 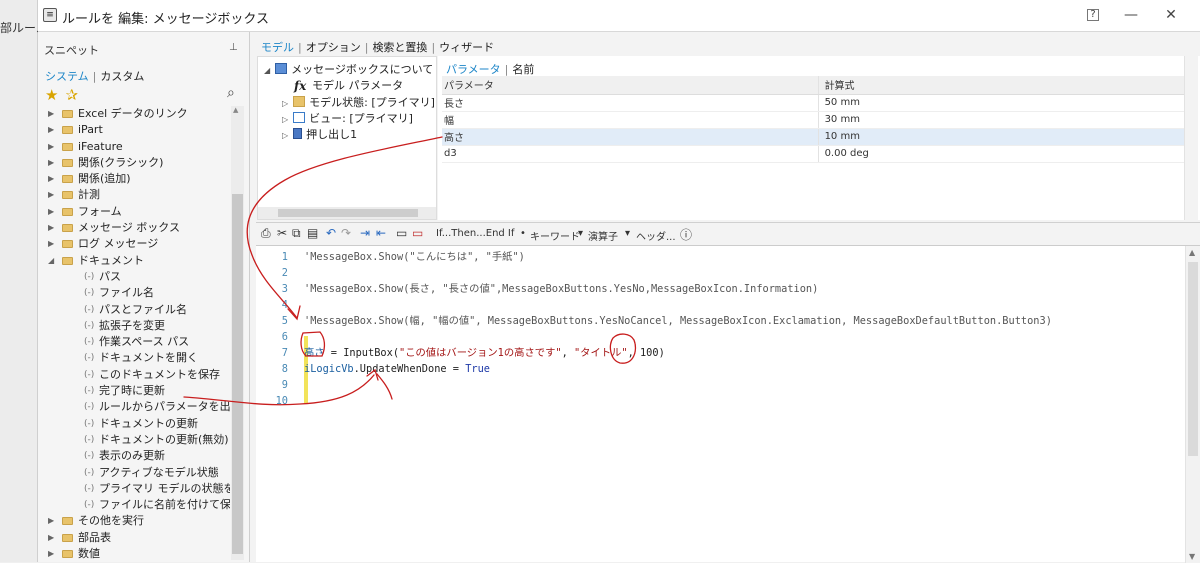 I want to click on star-add-icon: ✰, so click(x=71, y=95).